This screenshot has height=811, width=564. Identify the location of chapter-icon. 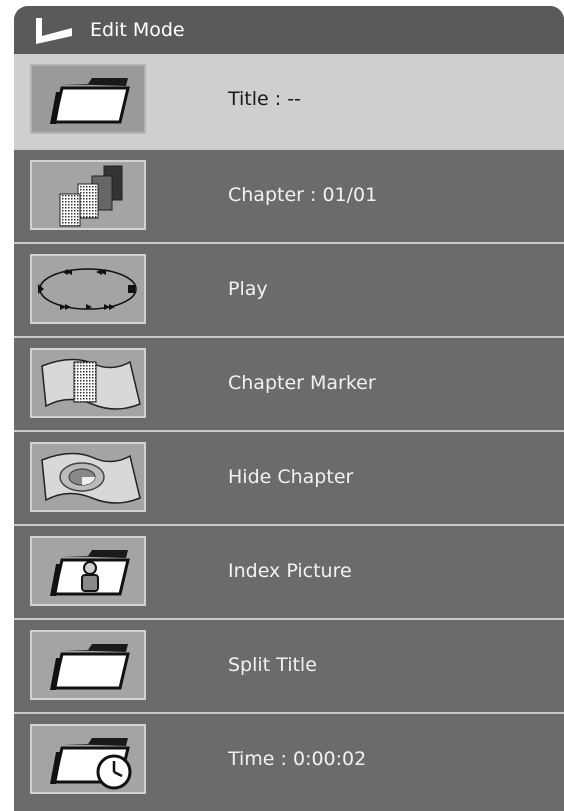
(88, 195).